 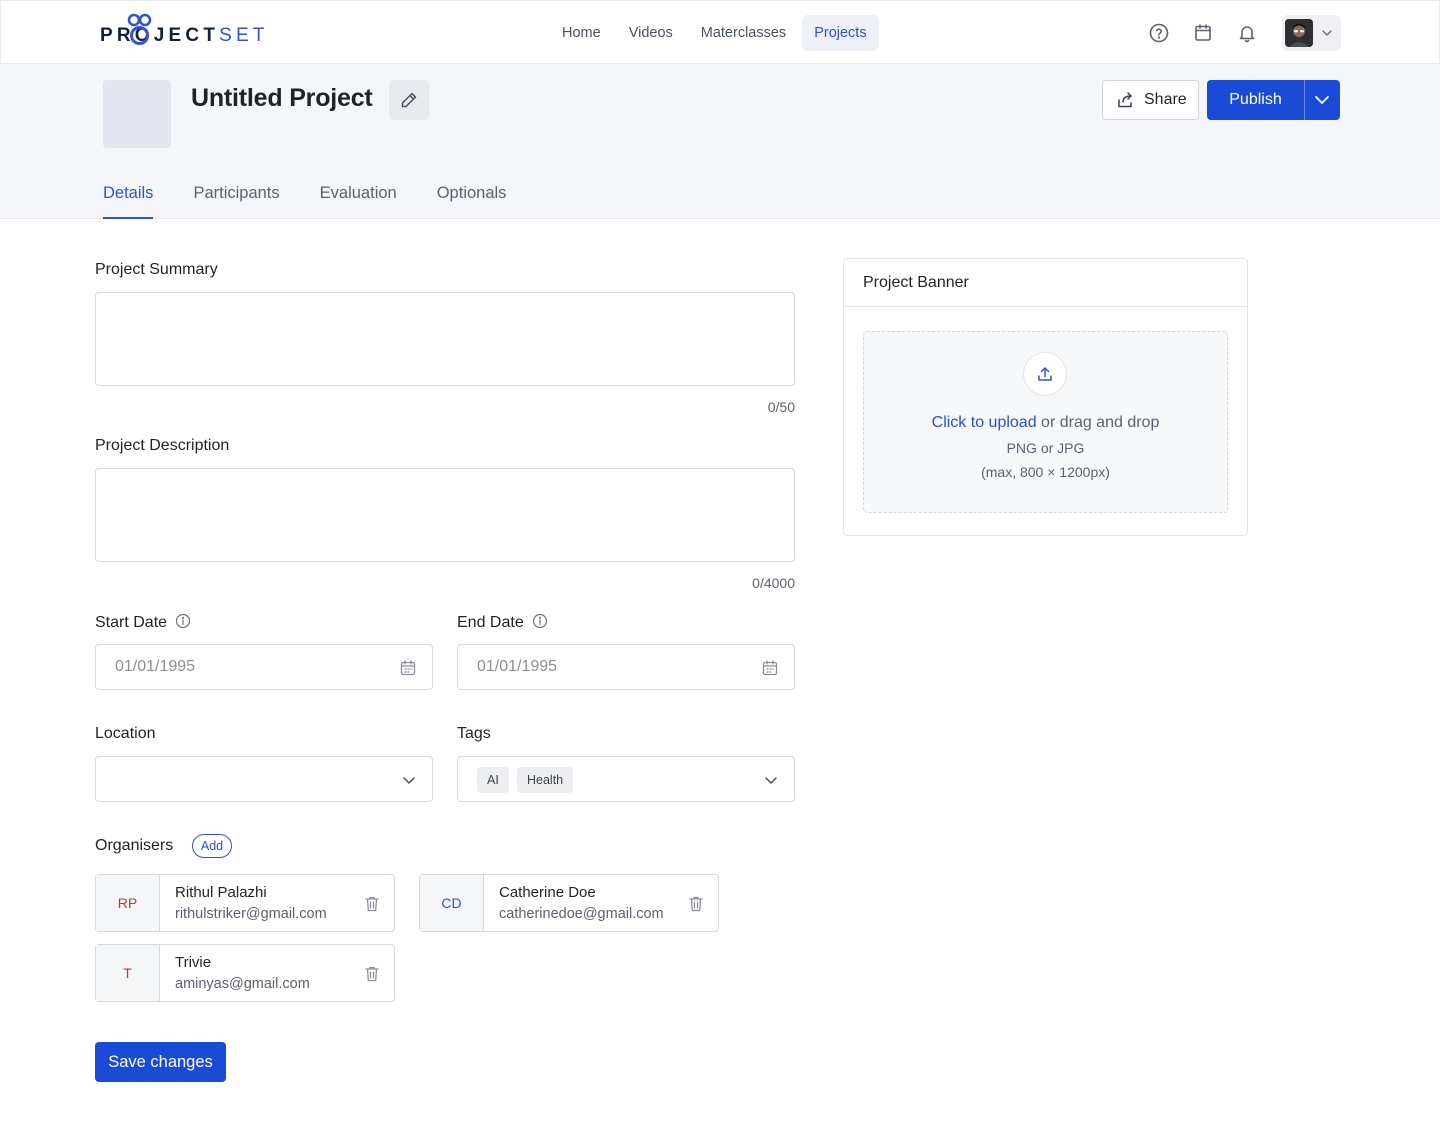 I want to click on edit-title-button, so click(x=409, y=100).